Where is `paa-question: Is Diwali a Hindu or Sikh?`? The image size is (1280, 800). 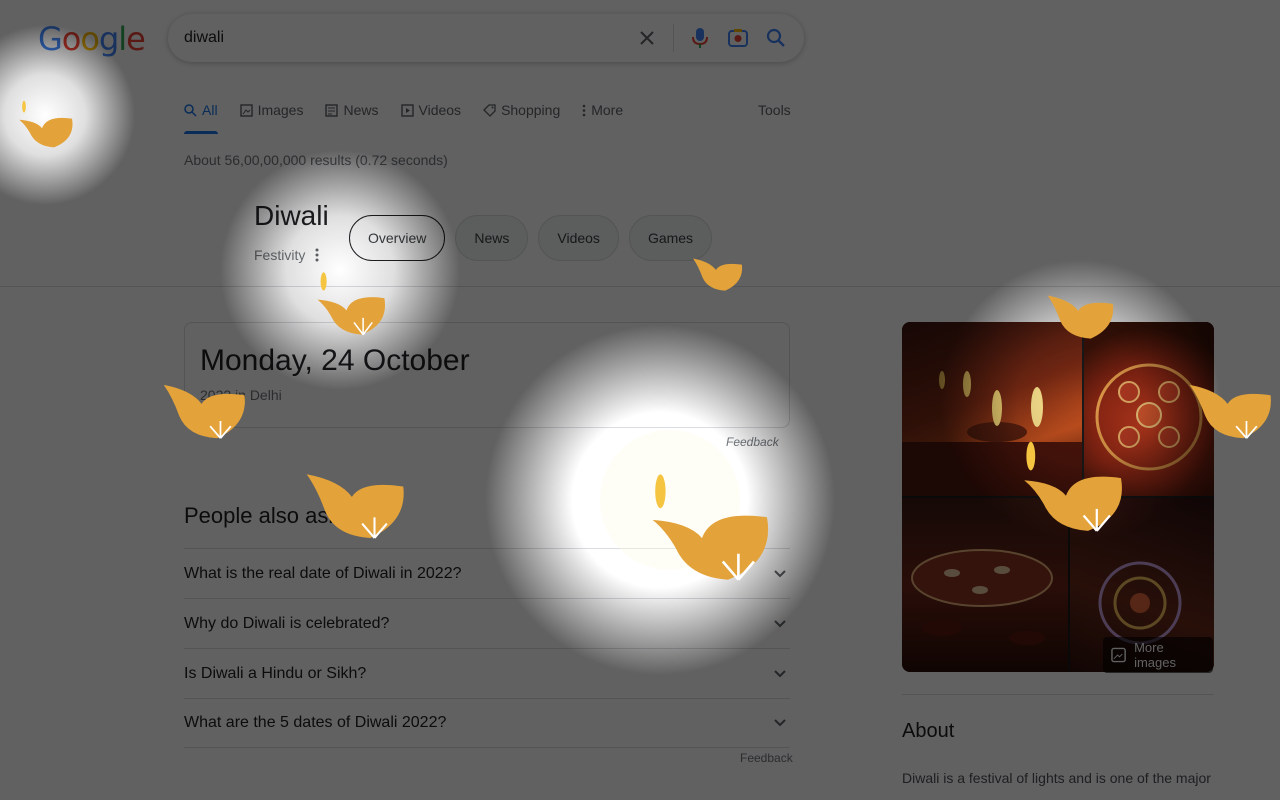
paa-question: Is Diwali a Hindu or Sikh? is located at coordinates (487, 673).